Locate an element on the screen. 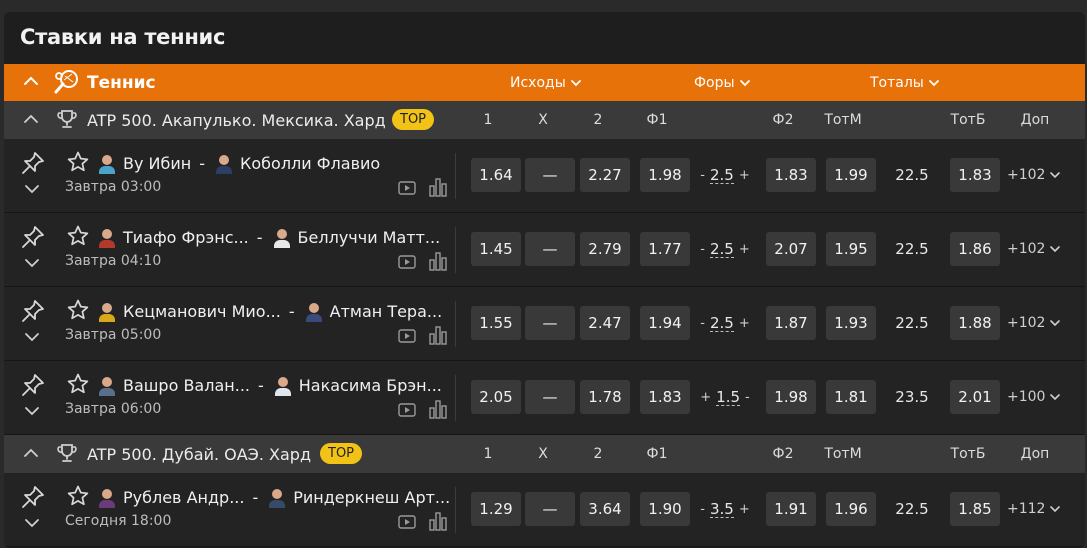 The width and height of the screenshot is (1087, 548). league-name: ATP 500. Дубай. ОАЭ. Хард is located at coordinates (199, 454).